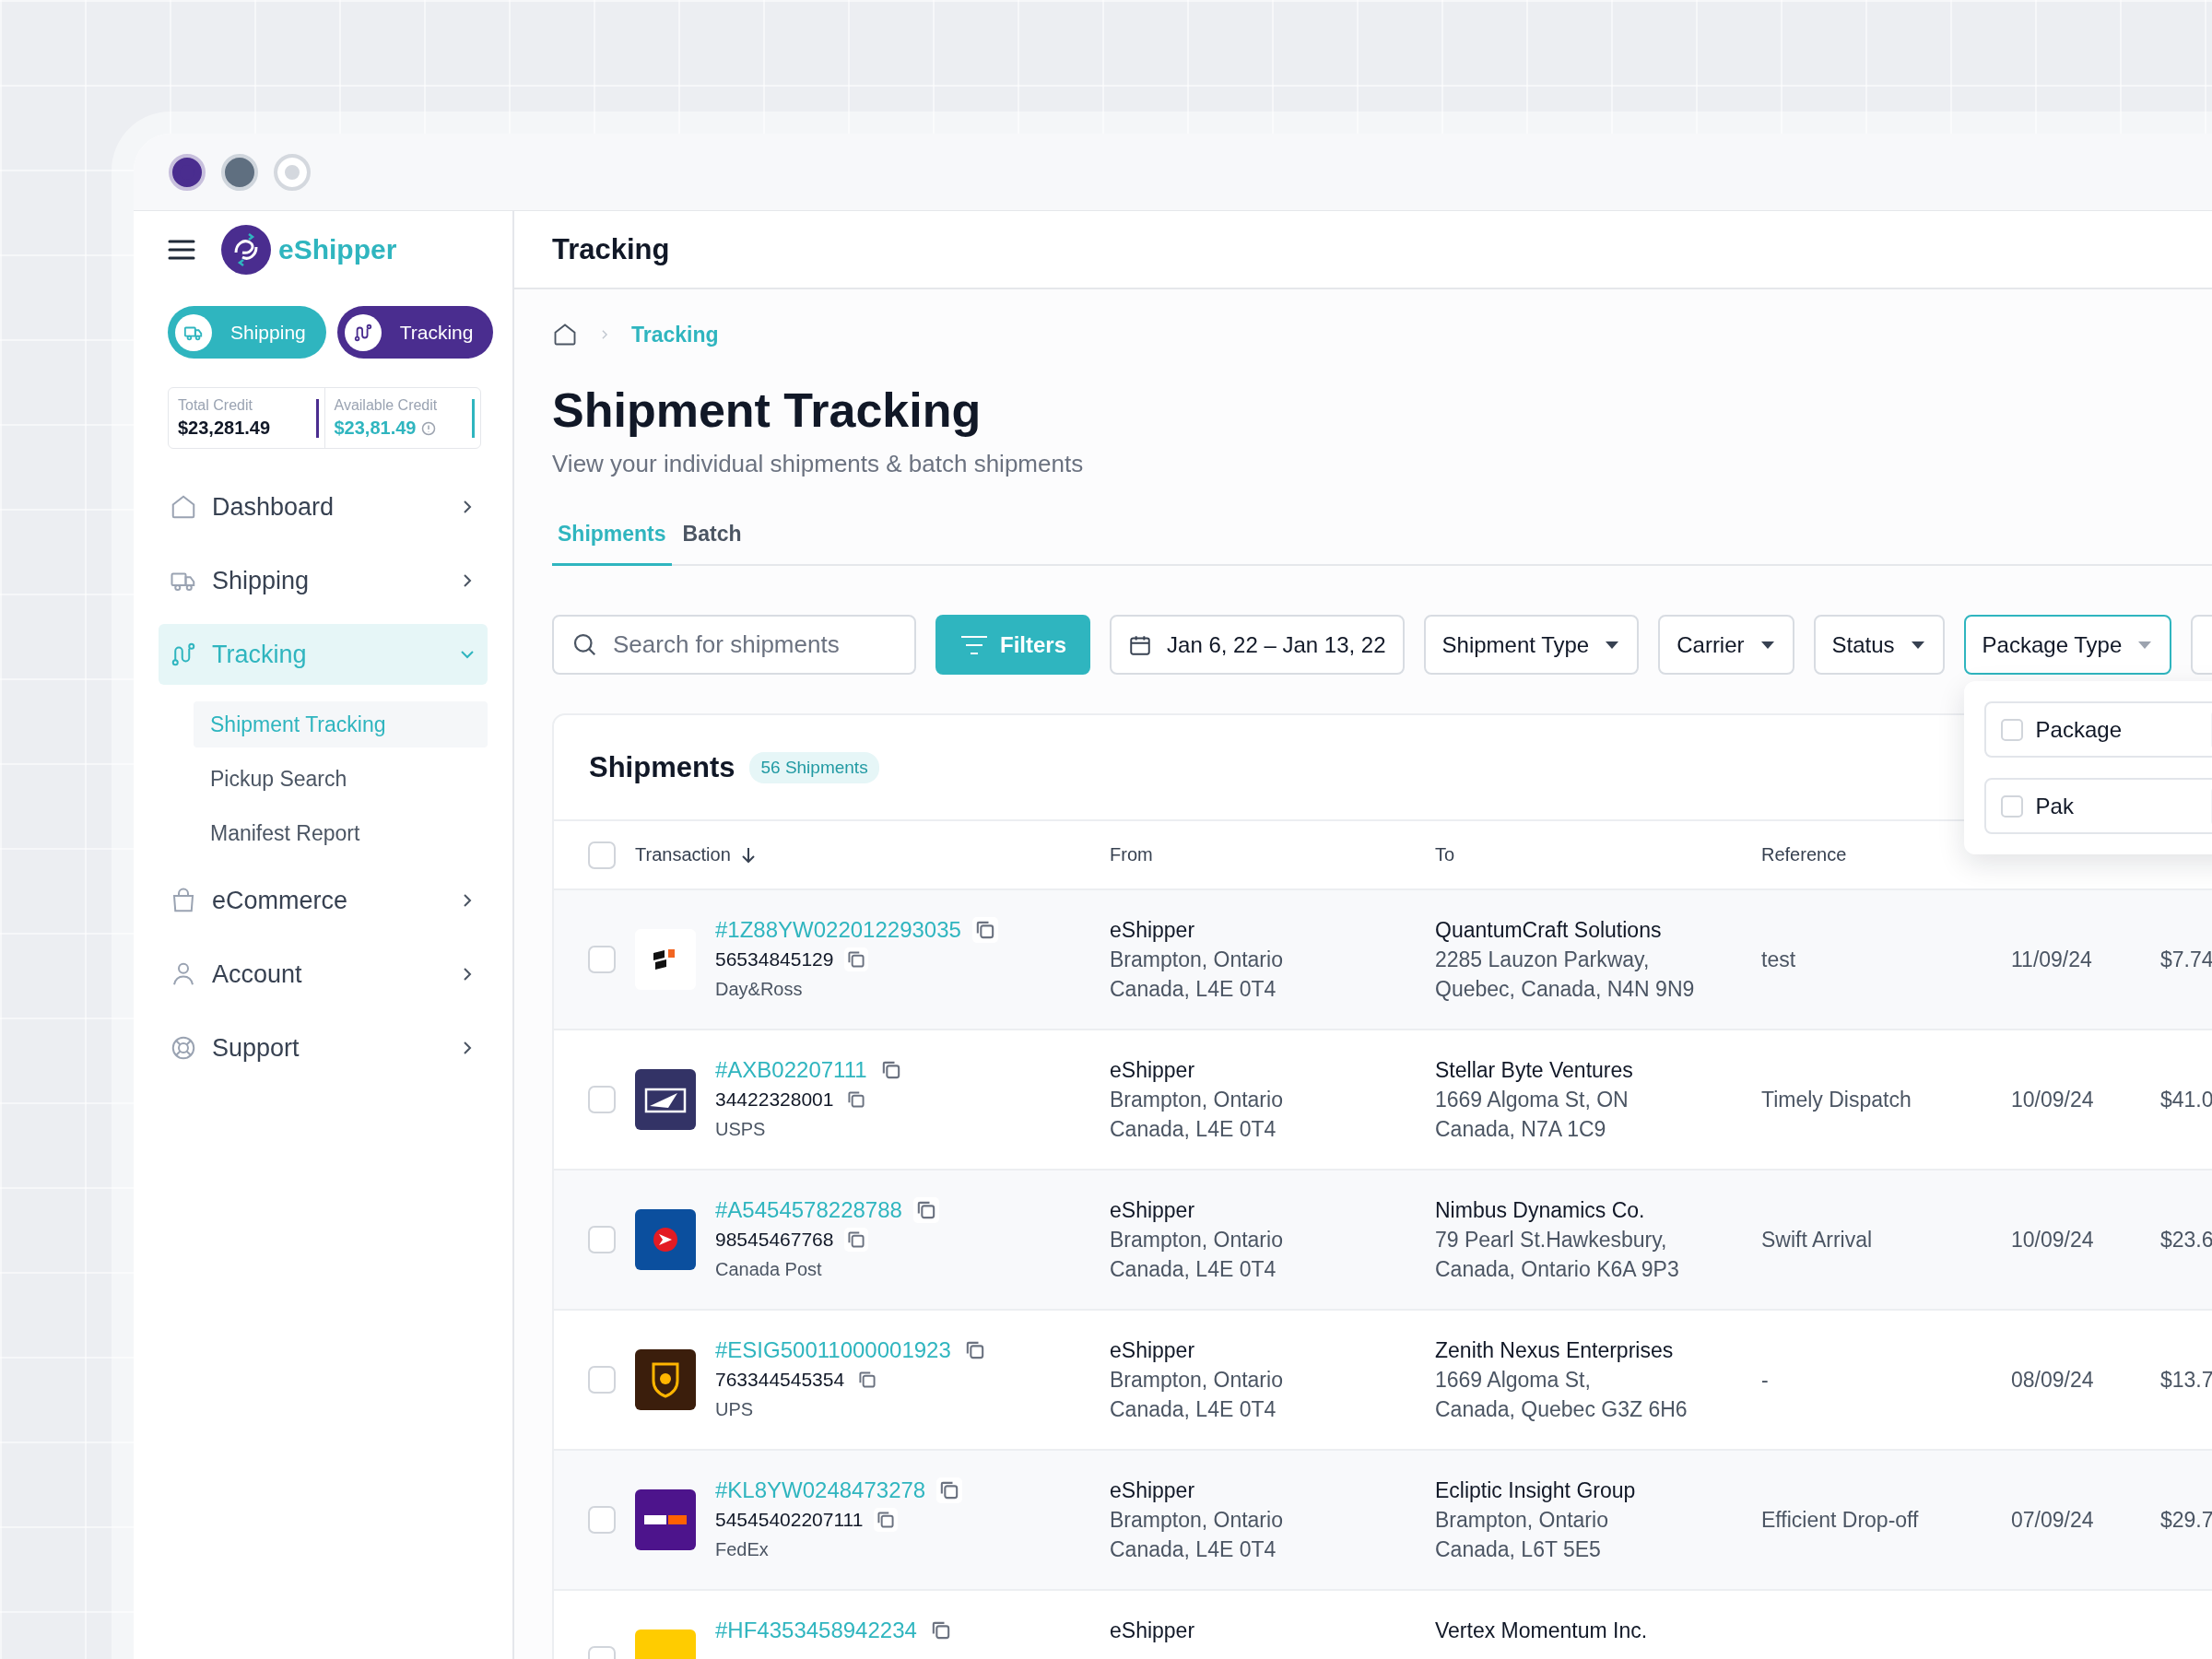 This screenshot has height=1659, width=2212. What do you see at coordinates (2097, 806) in the screenshot?
I see `menu-option: Pak` at bounding box center [2097, 806].